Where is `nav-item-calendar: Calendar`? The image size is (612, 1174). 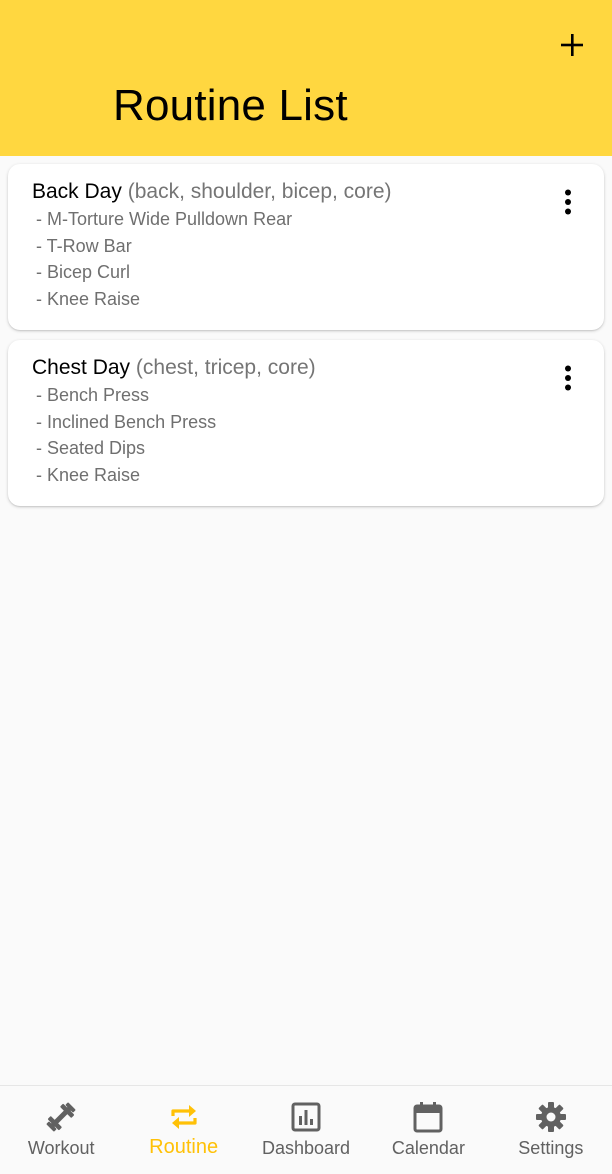 nav-item-calendar: Calendar is located at coordinates (428, 1130).